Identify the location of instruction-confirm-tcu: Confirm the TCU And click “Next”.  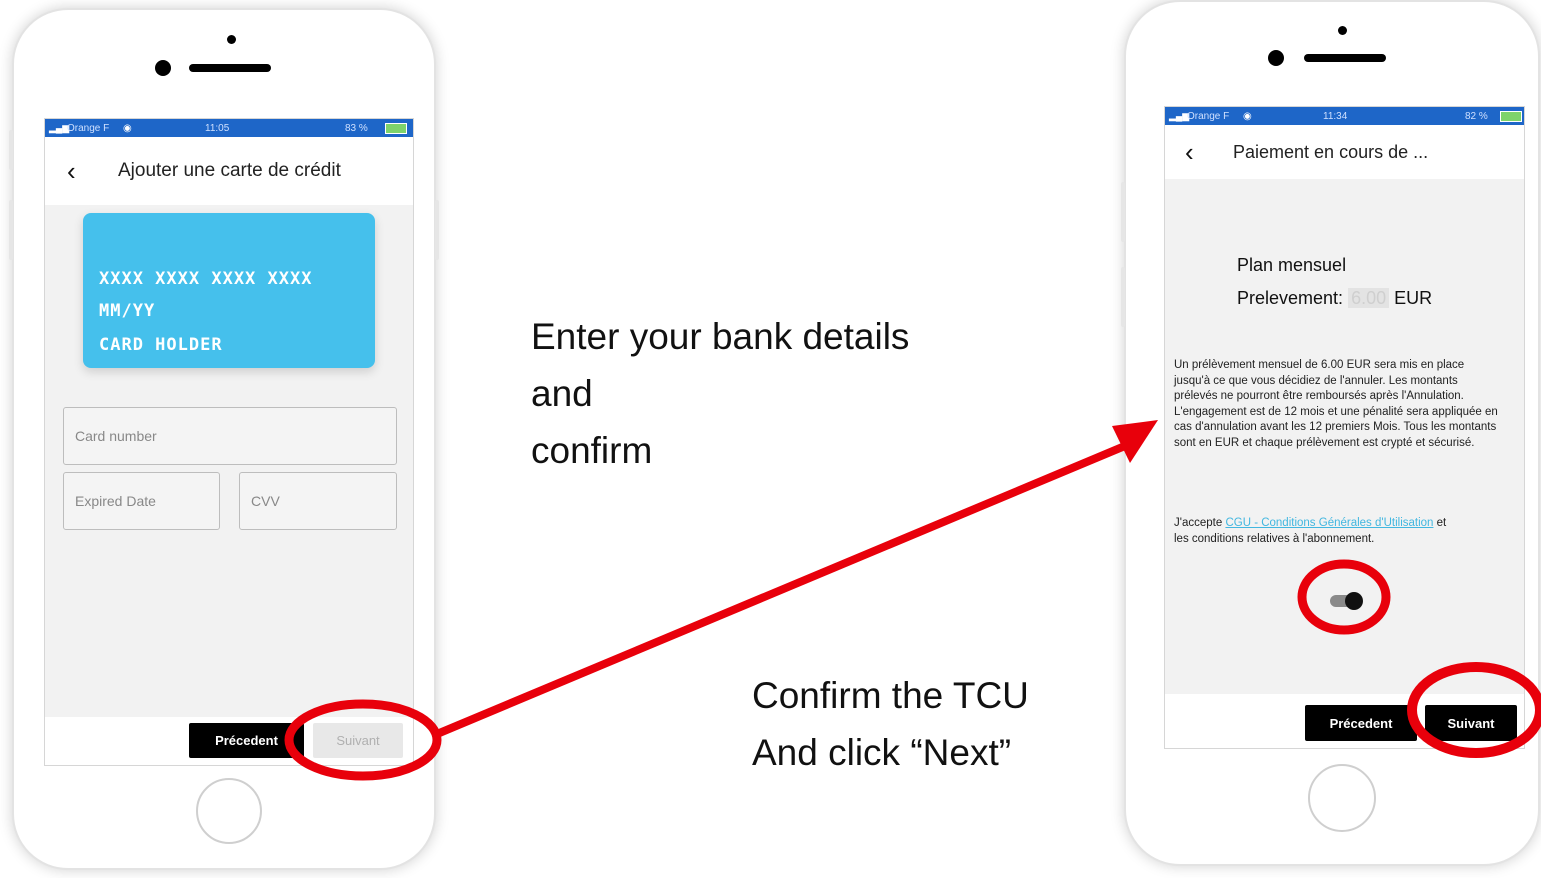
(890, 724).